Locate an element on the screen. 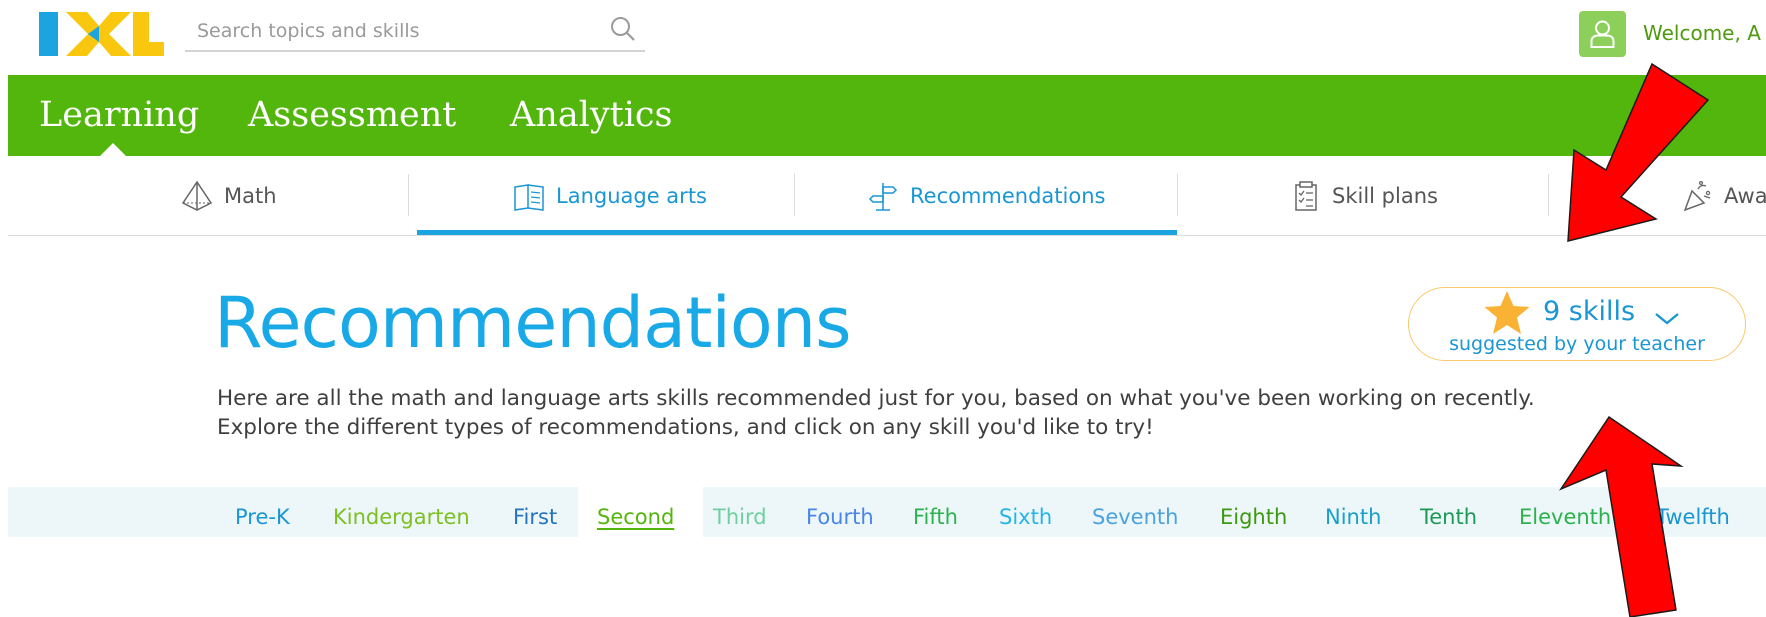 This screenshot has width=1766, height=617. grade-fifth: Fifth is located at coordinates (935, 517).